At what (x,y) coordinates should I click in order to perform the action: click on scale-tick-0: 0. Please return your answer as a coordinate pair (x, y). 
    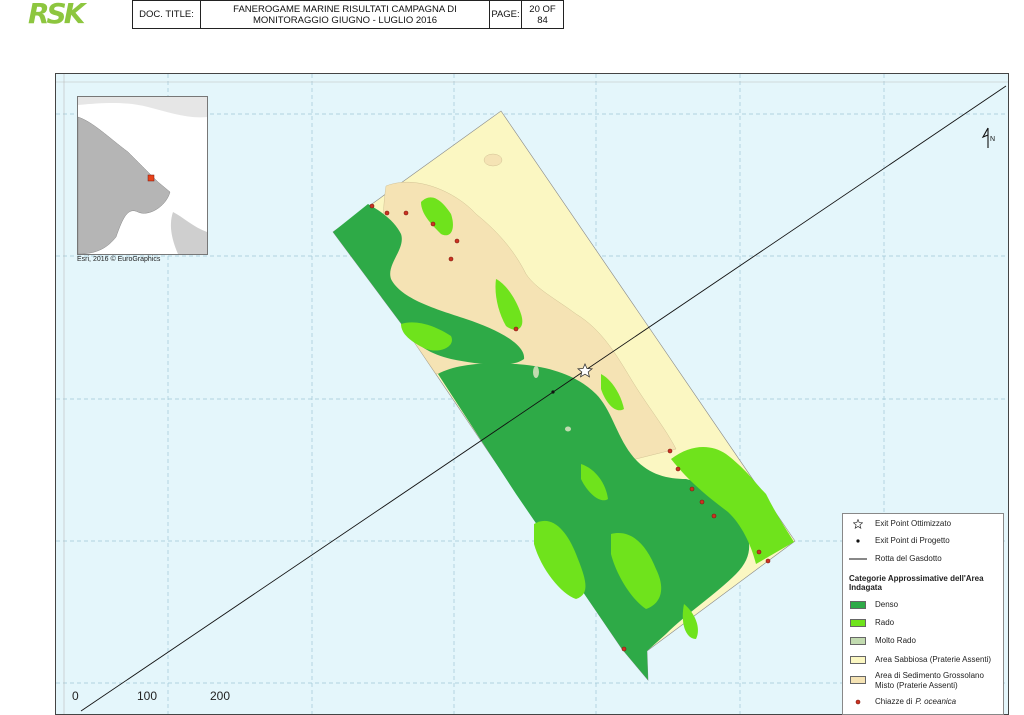
    Looking at the image, I should click on (75, 696).